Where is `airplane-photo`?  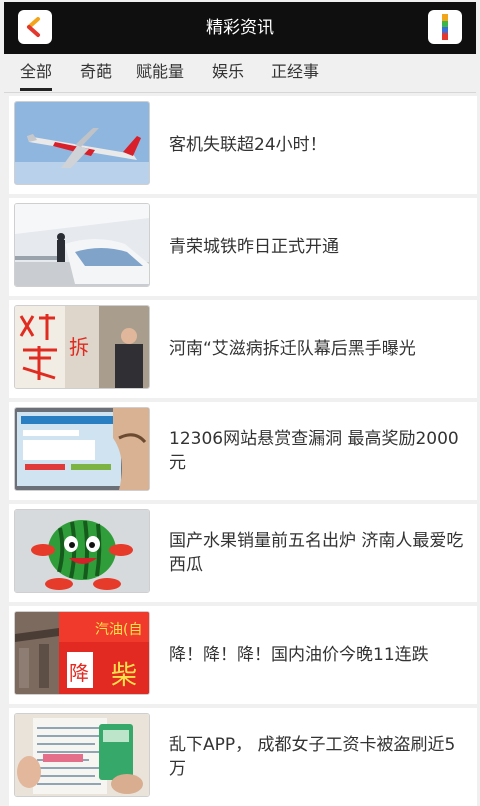 airplane-photo is located at coordinates (82, 143).